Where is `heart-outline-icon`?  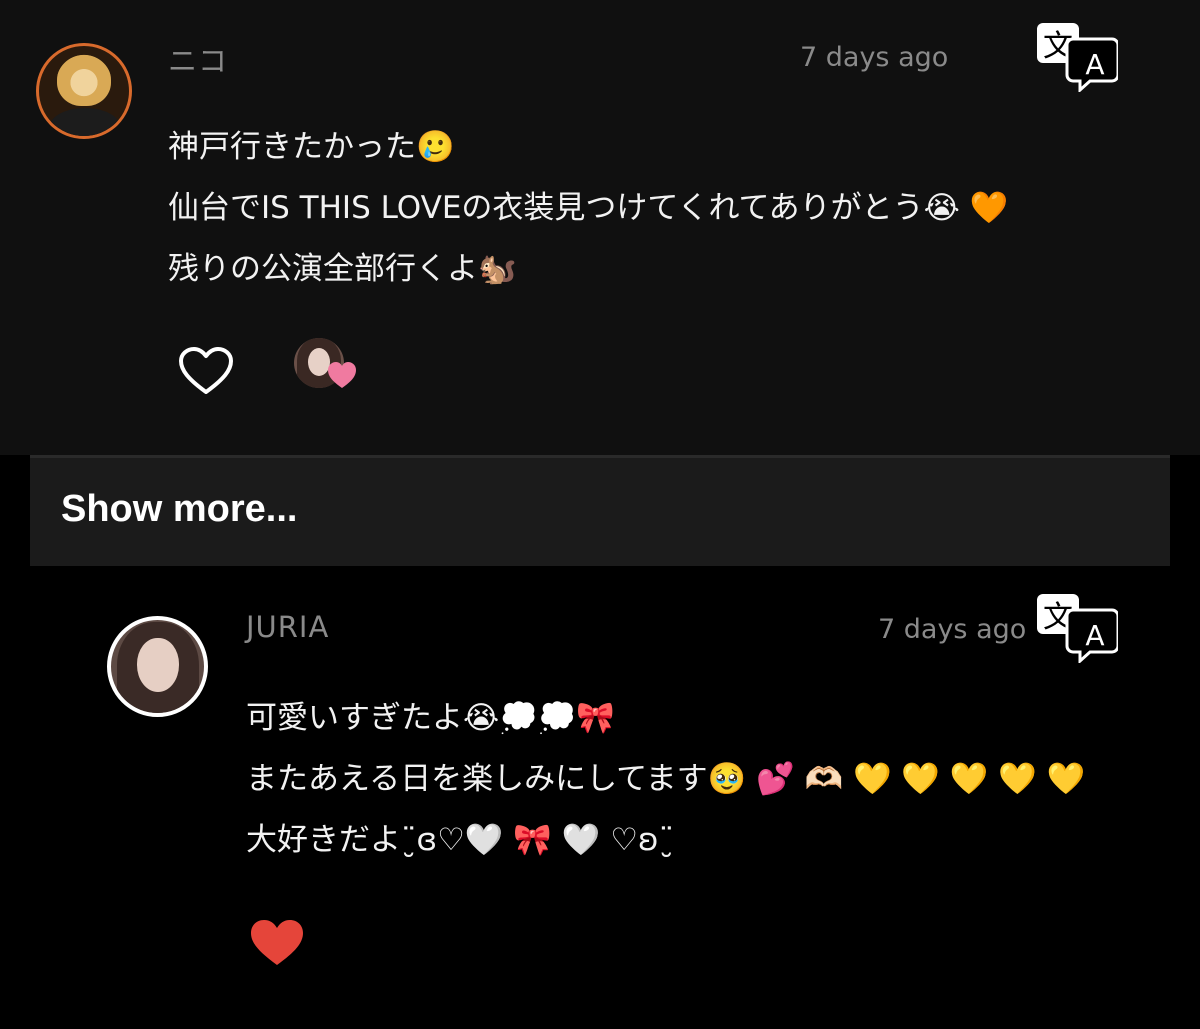
heart-outline-icon is located at coordinates (206, 370).